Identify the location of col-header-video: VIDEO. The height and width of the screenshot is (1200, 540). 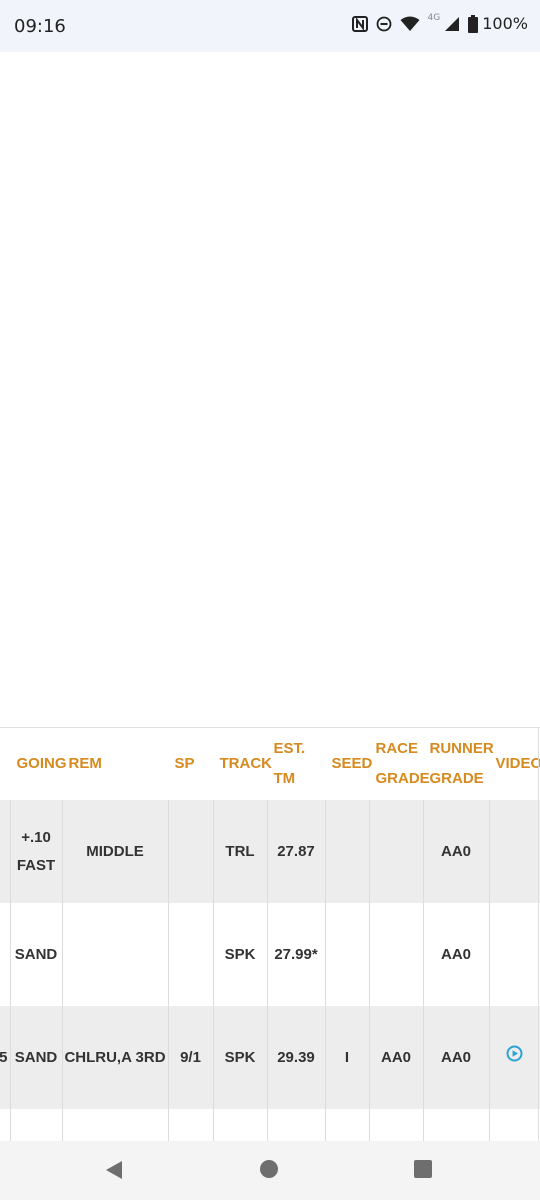
(517, 763).